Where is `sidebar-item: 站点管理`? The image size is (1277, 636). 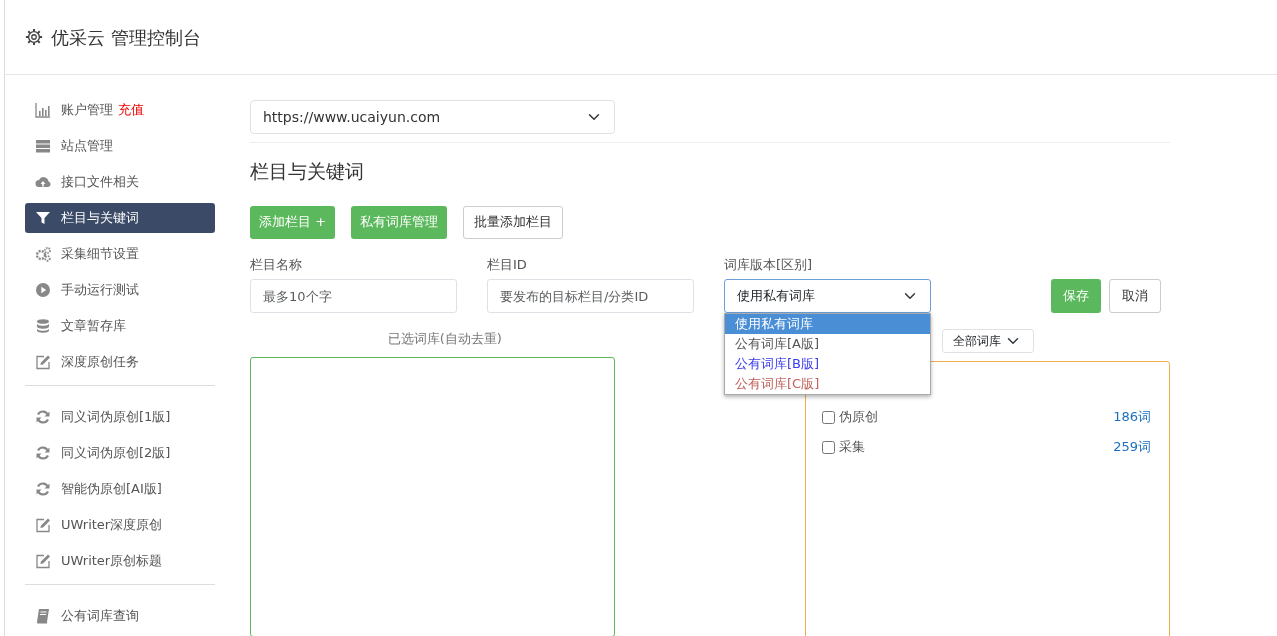
sidebar-item: 站点管理 is located at coordinates (120, 146).